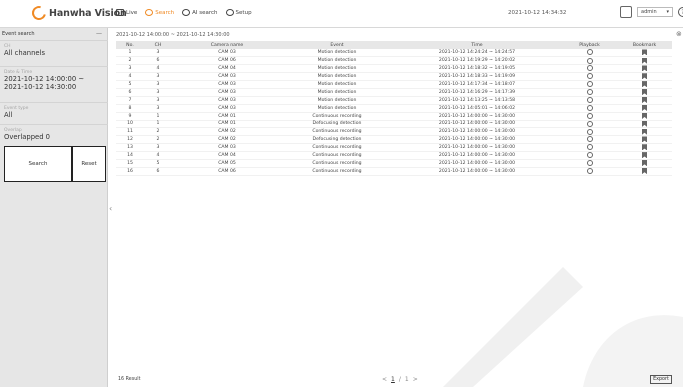 The width and height of the screenshot is (683, 387). What do you see at coordinates (655, 12) in the screenshot?
I see `user-select: admin ▾` at bounding box center [655, 12].